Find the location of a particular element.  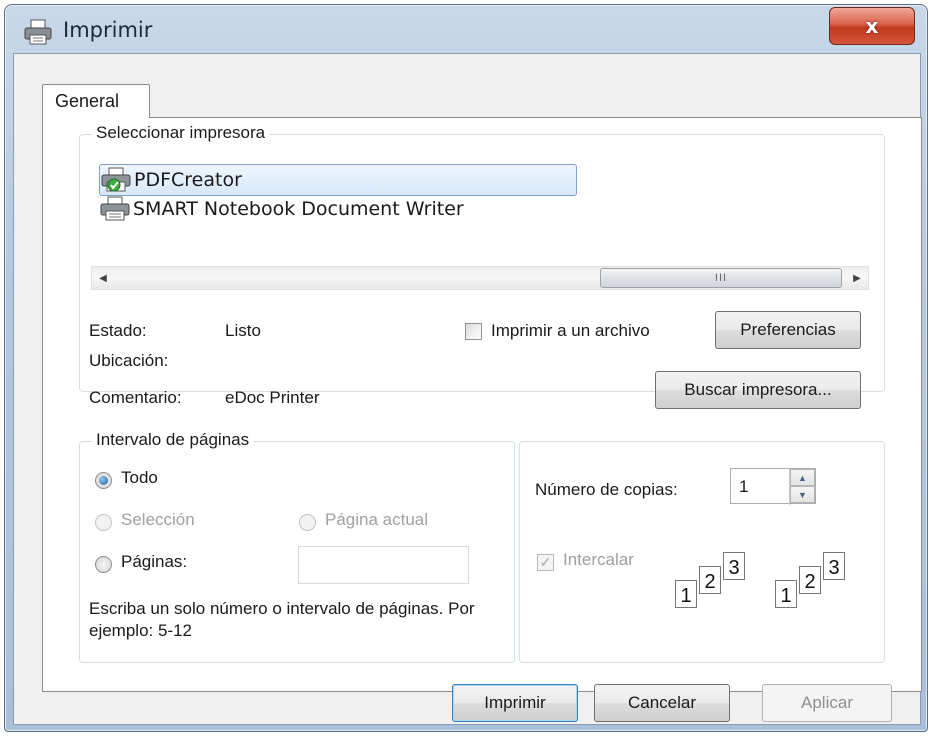

print-button: Imprimir is located at coordinates (515, 703).